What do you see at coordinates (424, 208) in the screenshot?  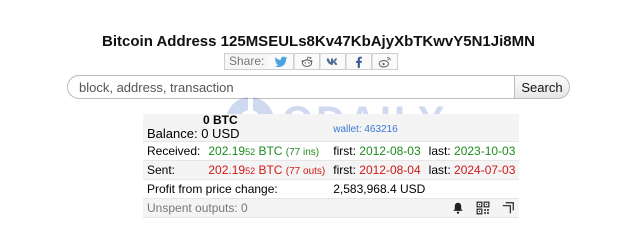 I see `address-actions` at bounding box center [424, 208].